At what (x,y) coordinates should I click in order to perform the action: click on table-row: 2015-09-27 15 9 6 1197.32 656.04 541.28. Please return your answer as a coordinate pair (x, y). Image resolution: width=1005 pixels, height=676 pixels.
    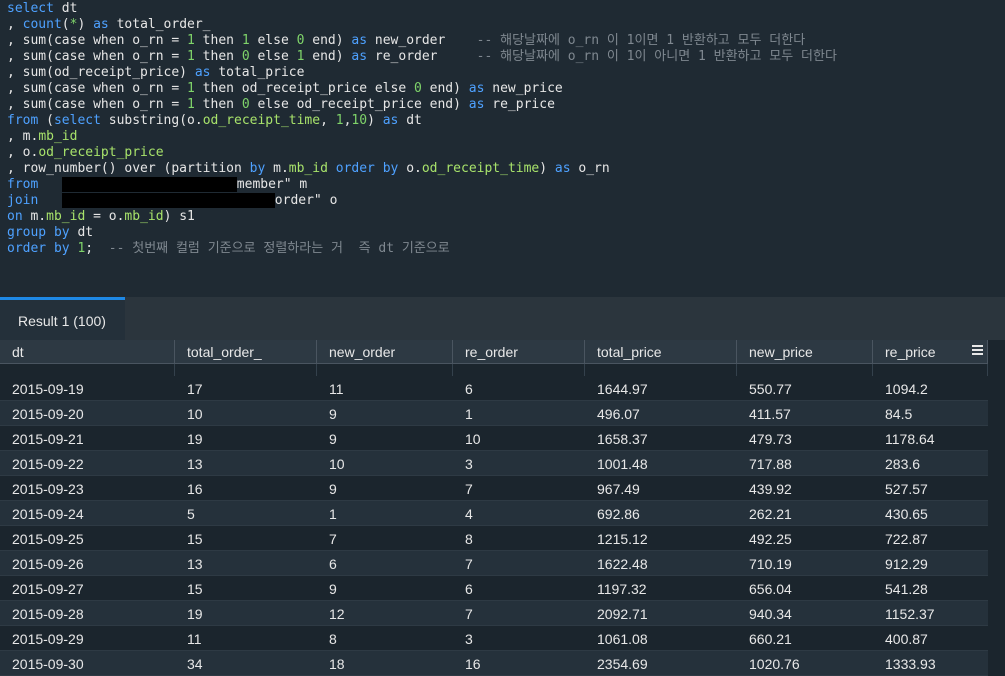
    Looking at the image, I should click on (494, 588).